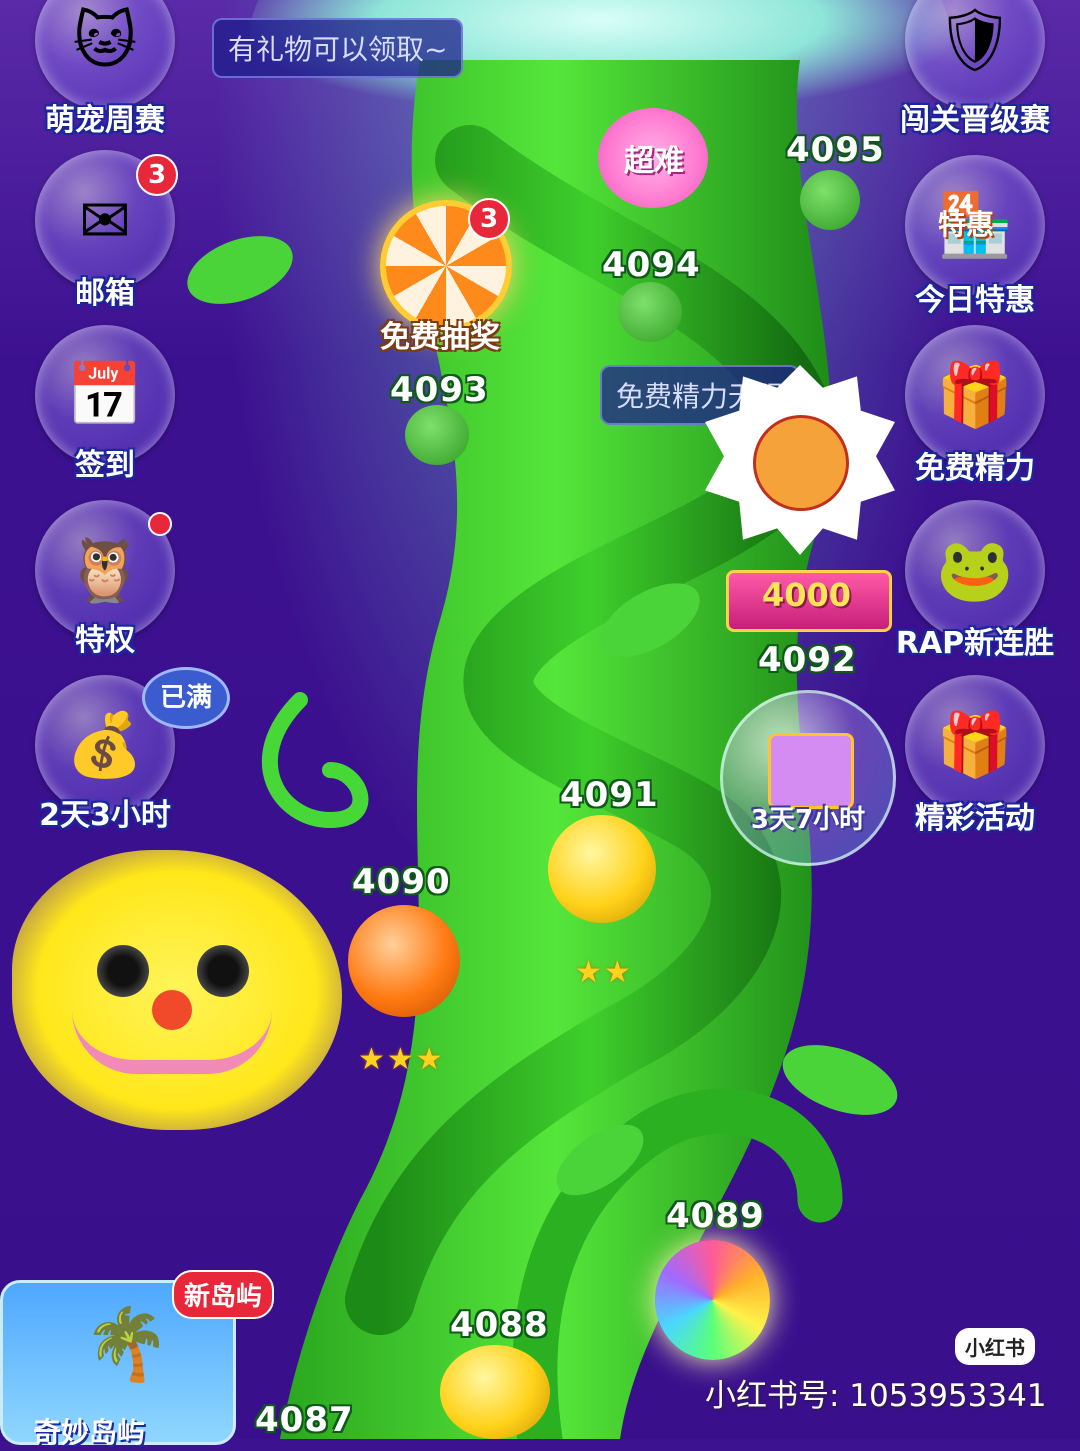  I want to click on free-energy-label: 免费精力, so click(975, 468).